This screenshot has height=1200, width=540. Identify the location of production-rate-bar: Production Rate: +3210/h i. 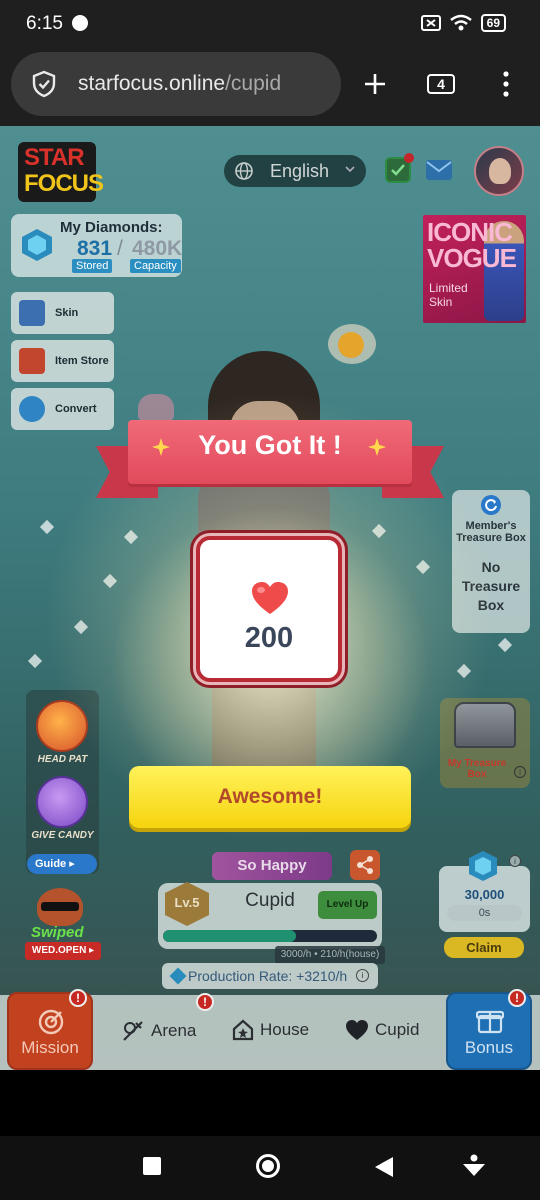
(270, 976).